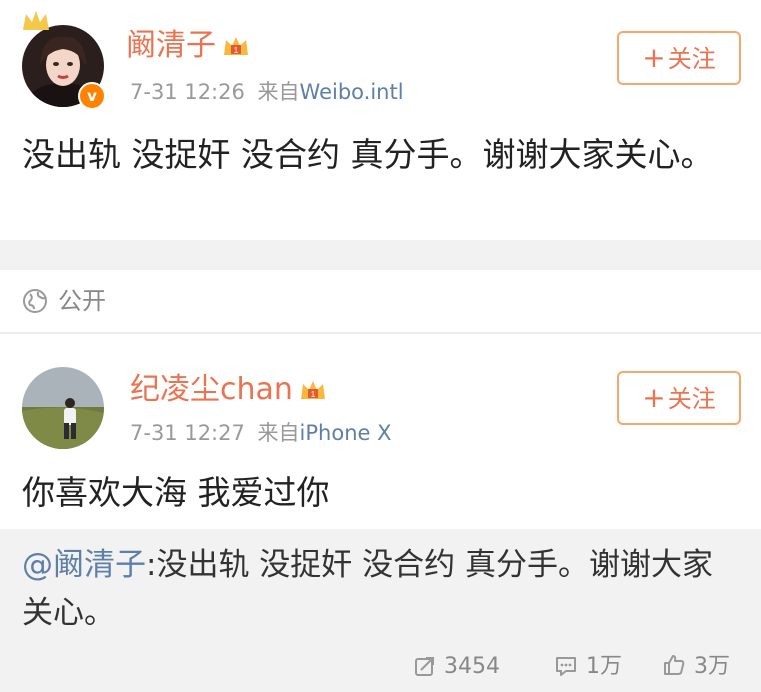 The height and width of the screenshot is (692, 761). Describe the element at coordinates (346, 433) in the screenshot. I see `post-source: iPhone X` at that location.